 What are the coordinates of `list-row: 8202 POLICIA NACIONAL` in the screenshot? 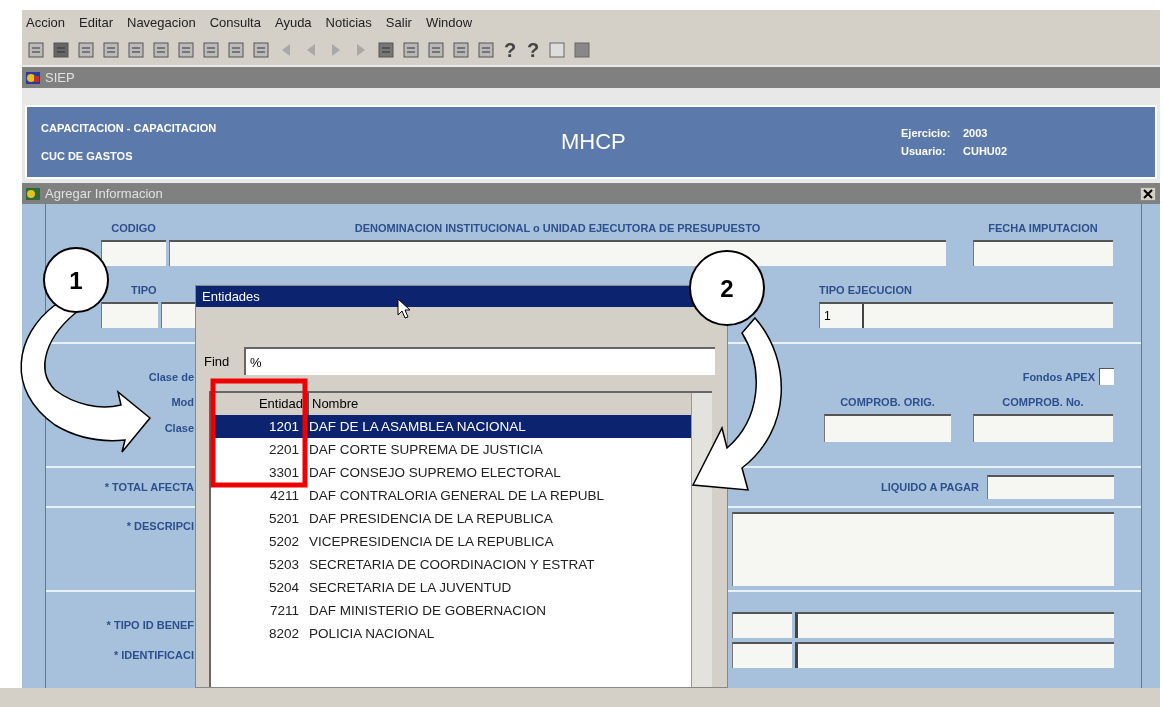 It's located at (325, 633).